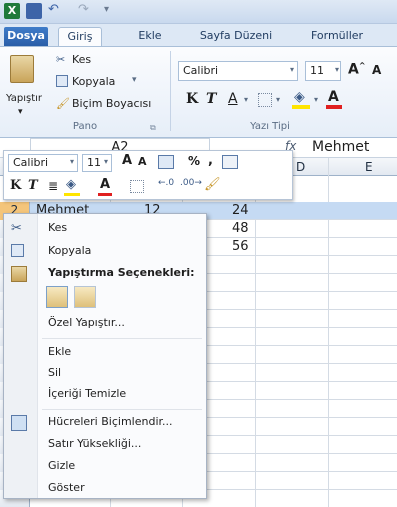 The image size is (397, 507). What do you see at coordinates (270, 126) in the screenshot?
I see `font-group-label: Yazı Tipi` at bounding box center [270, 126].